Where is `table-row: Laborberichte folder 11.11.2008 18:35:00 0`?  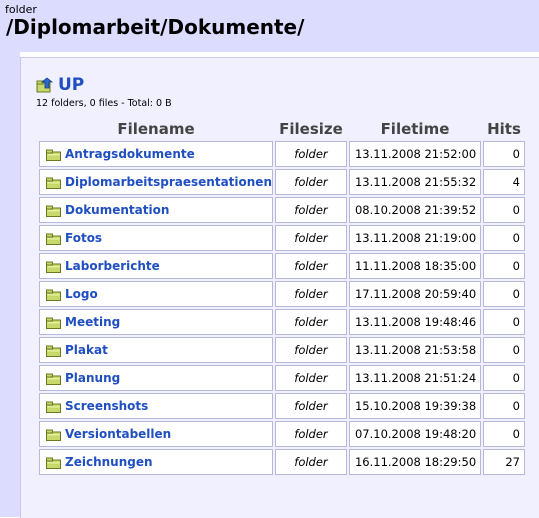
table-row: Laborberichte folder 11.11.2008 18:35:00 0 is located at coordinates (282, 266).